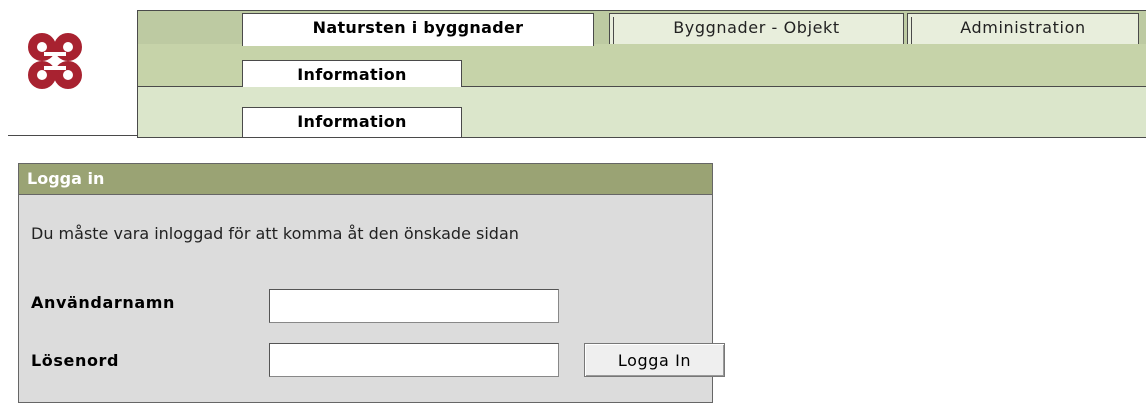 This screenshot has width=1146, height=403. I want to click on username-input, so click(414, 306).